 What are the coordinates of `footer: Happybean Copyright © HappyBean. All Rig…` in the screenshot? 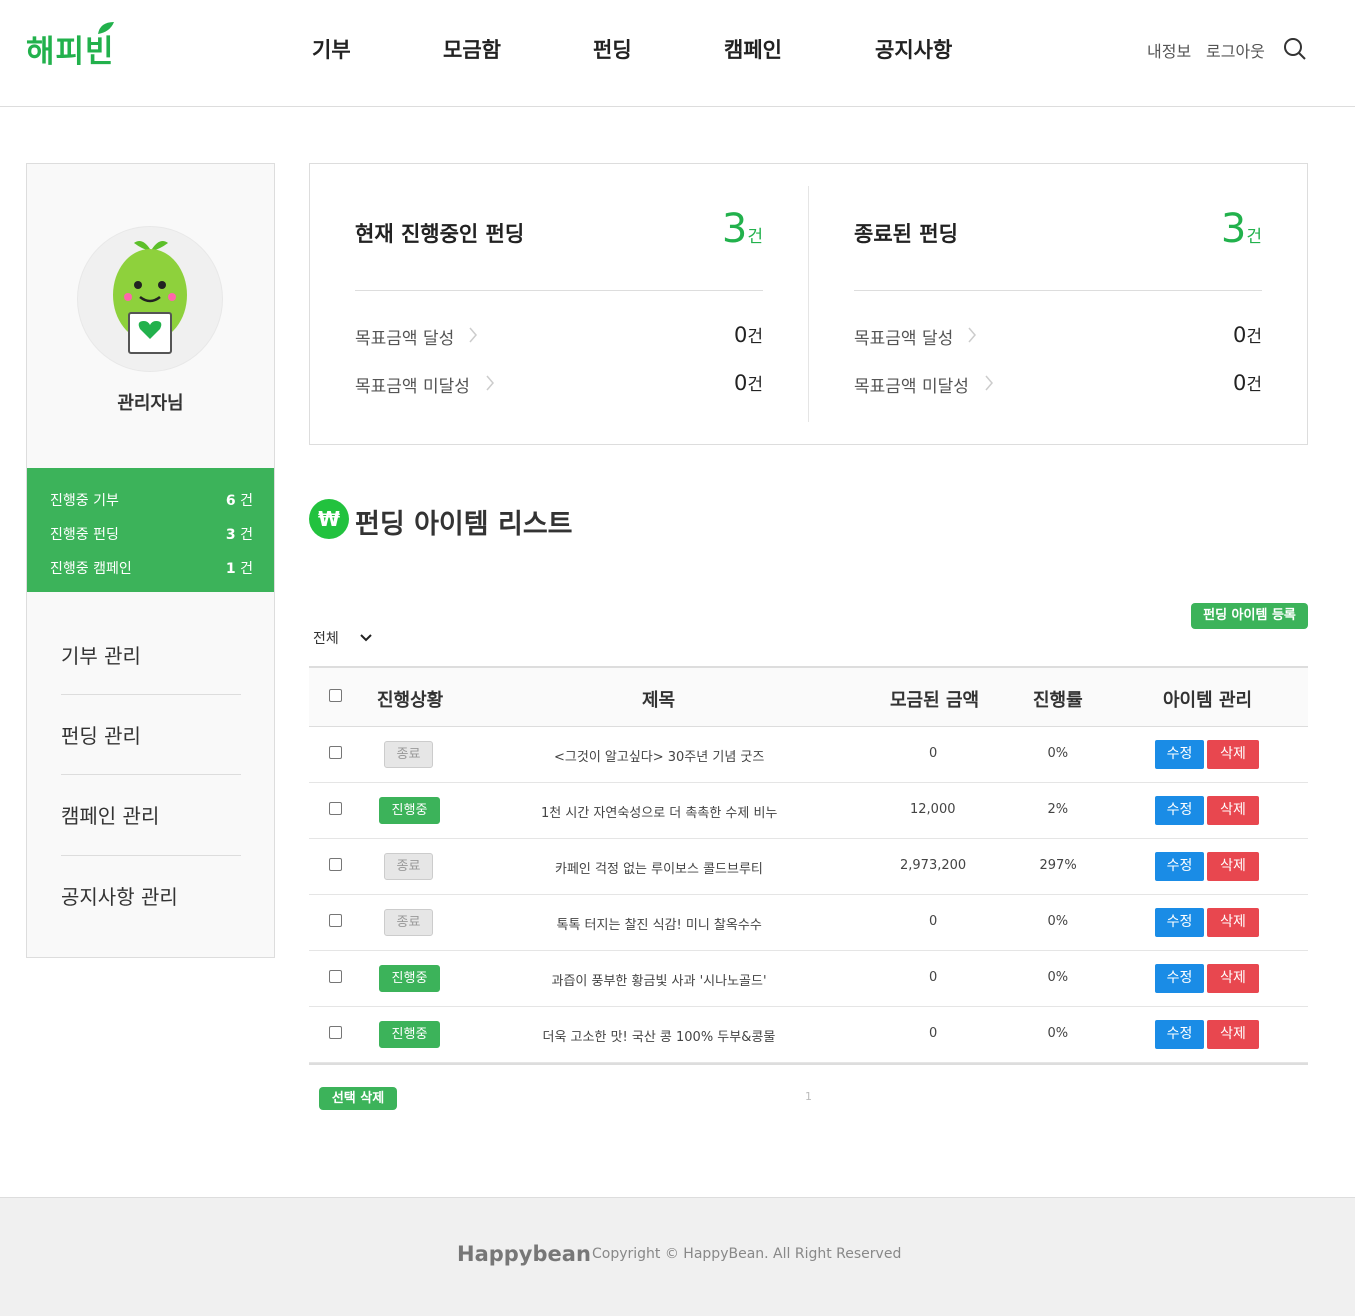 It's located at (677, 1256).